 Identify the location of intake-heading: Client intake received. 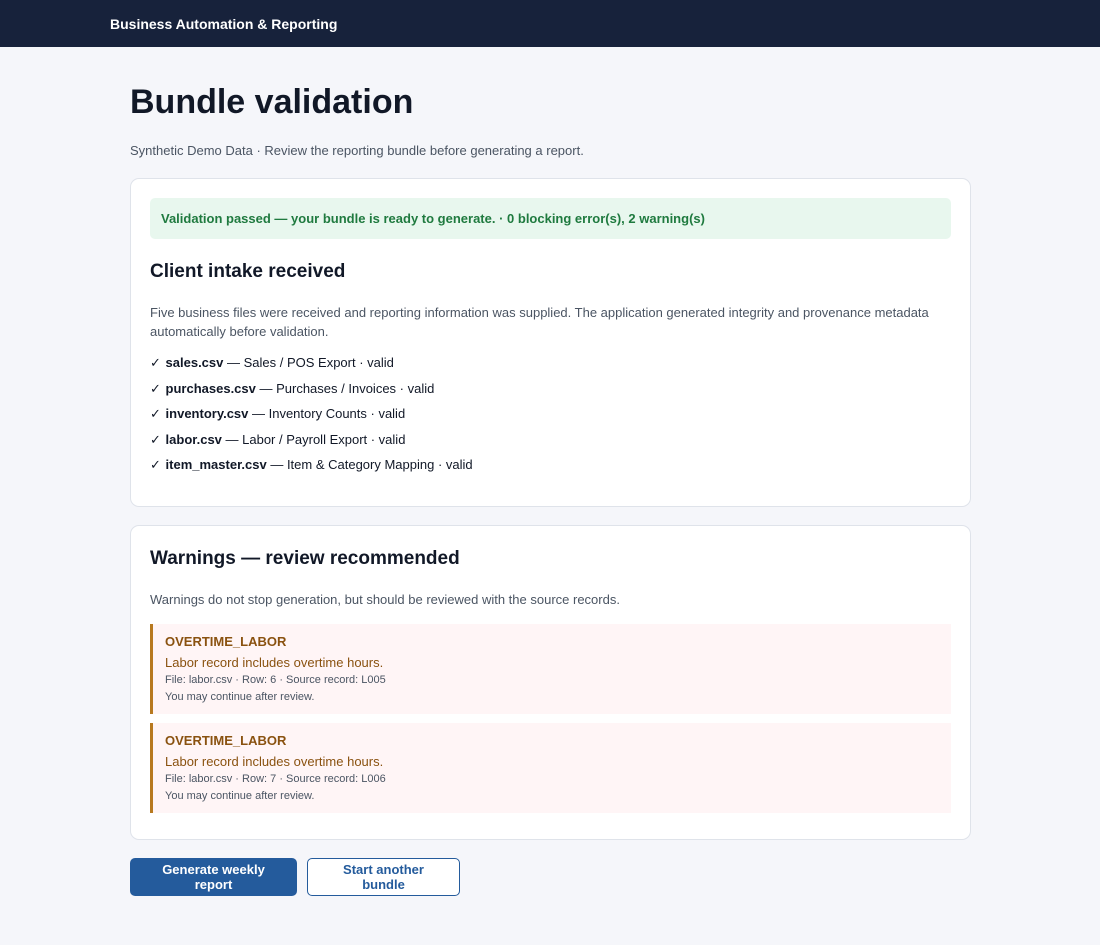
(248, 271).